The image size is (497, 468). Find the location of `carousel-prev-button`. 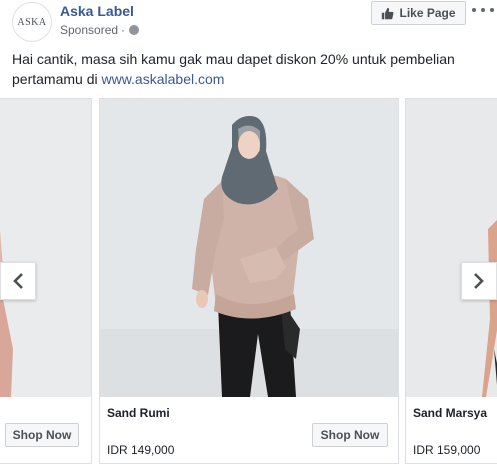

carousel-prev-button is located at coordinates (18, 281).